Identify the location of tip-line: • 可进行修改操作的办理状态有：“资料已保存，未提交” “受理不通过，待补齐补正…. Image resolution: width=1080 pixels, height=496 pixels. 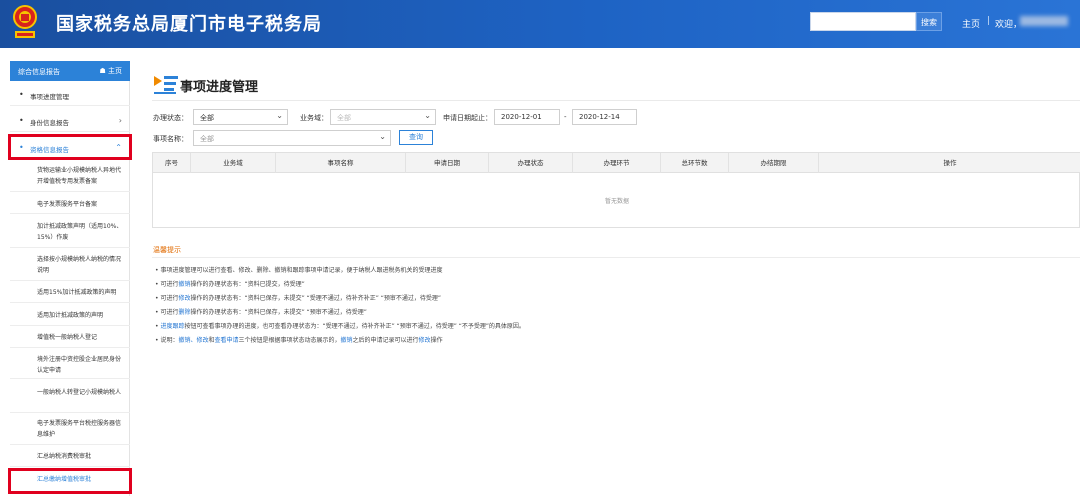
(298, 297).